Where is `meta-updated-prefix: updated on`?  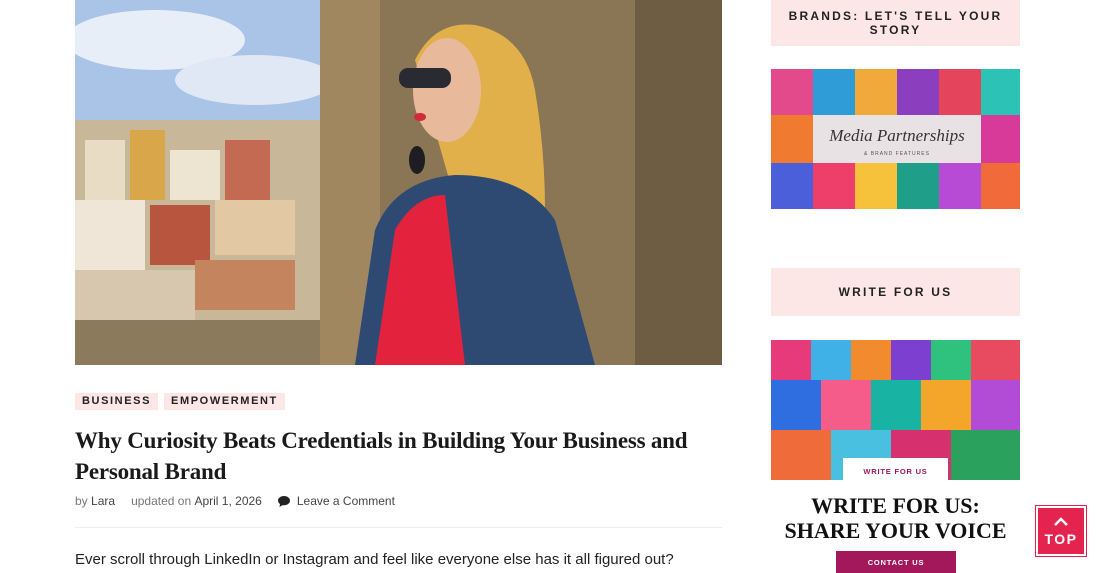
meta-updated-prefix: updated on is located at coordinates (161, 501).